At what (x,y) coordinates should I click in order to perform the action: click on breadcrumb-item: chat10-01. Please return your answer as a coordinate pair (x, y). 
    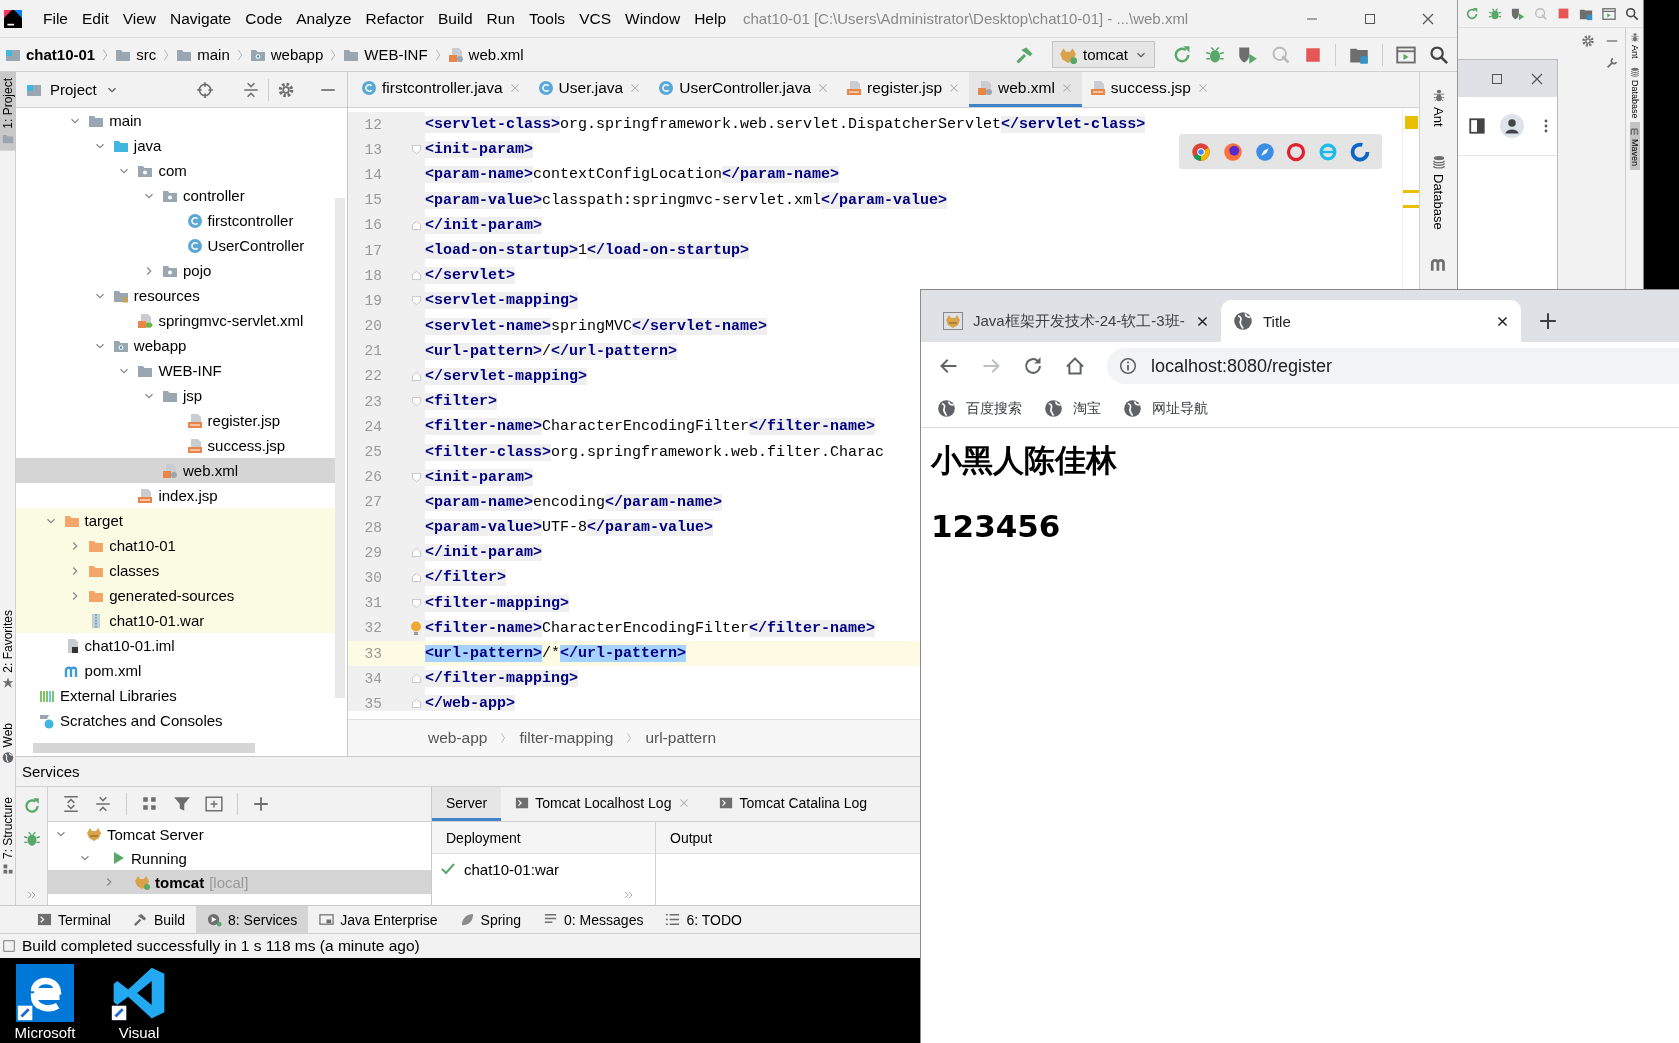
    Looking at the image, I should click on (50, 54).